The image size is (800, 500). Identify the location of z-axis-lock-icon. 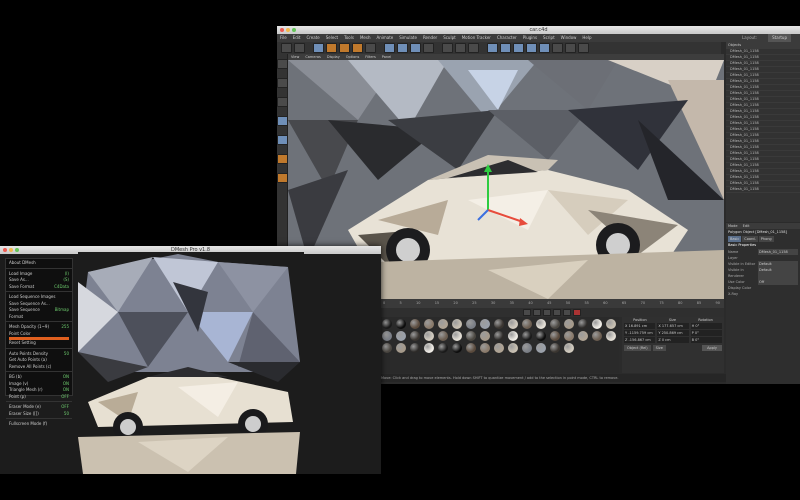
(415, 48).